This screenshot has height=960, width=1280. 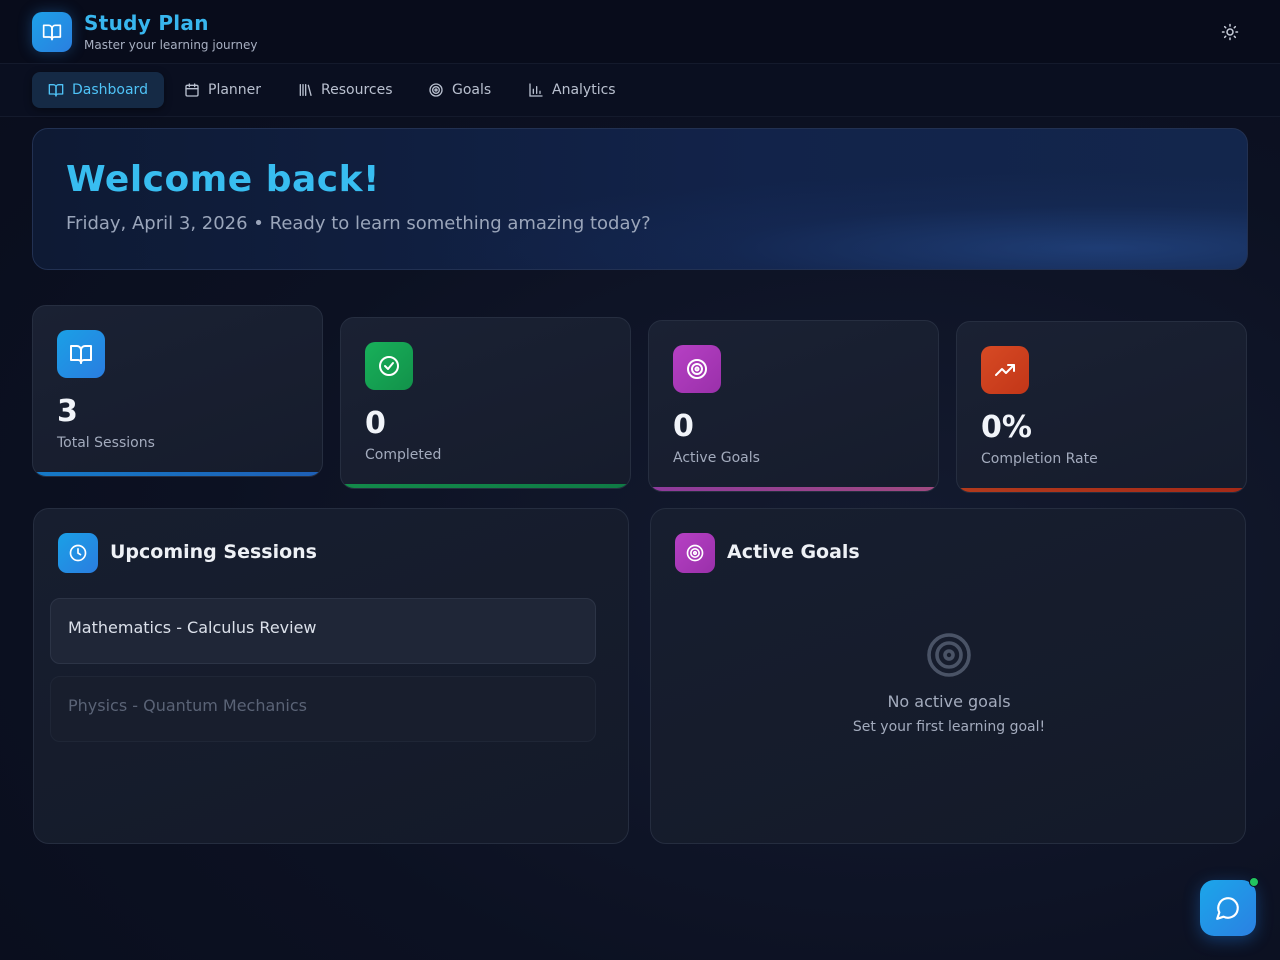 What do you see at coordinates (213, 552) in the screenshot?
I see `panel-title: Upcoming Sessions` at bounding box center [213, 552].